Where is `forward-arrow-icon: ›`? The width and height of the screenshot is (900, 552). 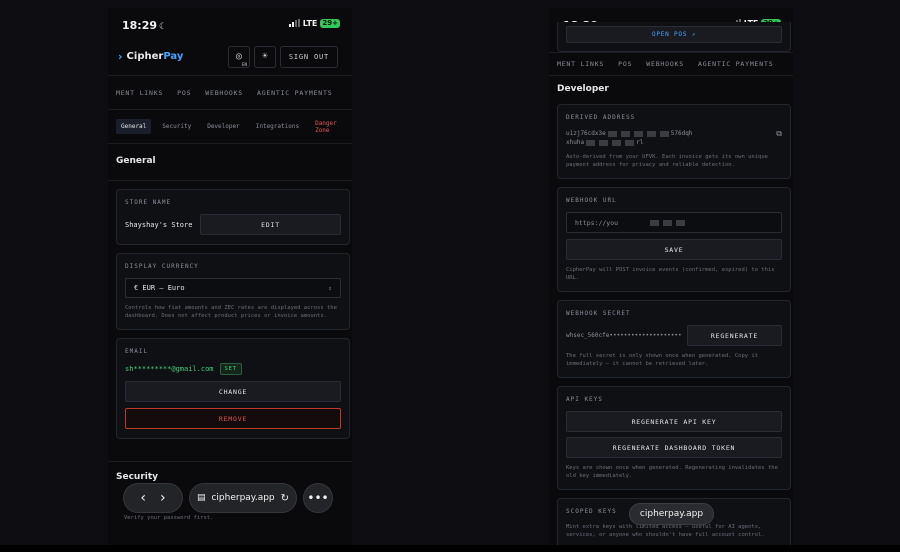
forward-arrow-icon: › is located at coordinates (163, 498).